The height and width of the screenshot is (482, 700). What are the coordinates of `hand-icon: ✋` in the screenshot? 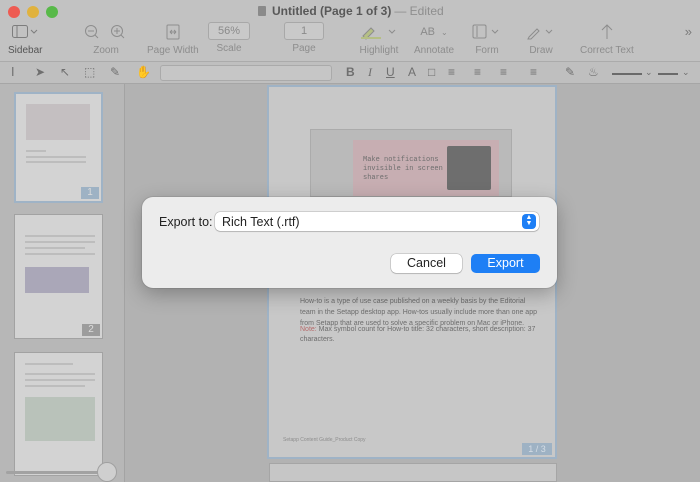 It's located at (143, 72).